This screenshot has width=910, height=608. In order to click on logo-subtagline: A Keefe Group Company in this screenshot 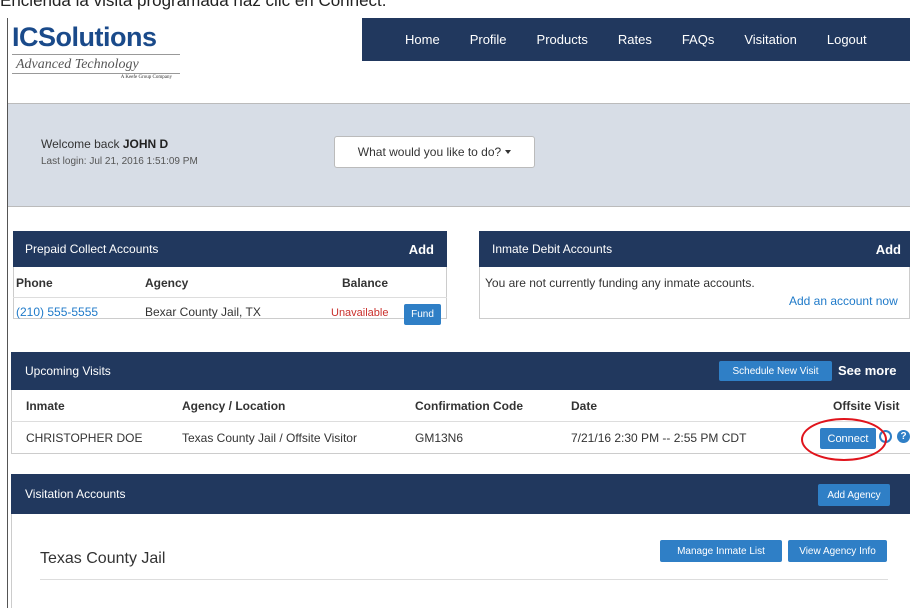, I will do `click(146, 77)`.